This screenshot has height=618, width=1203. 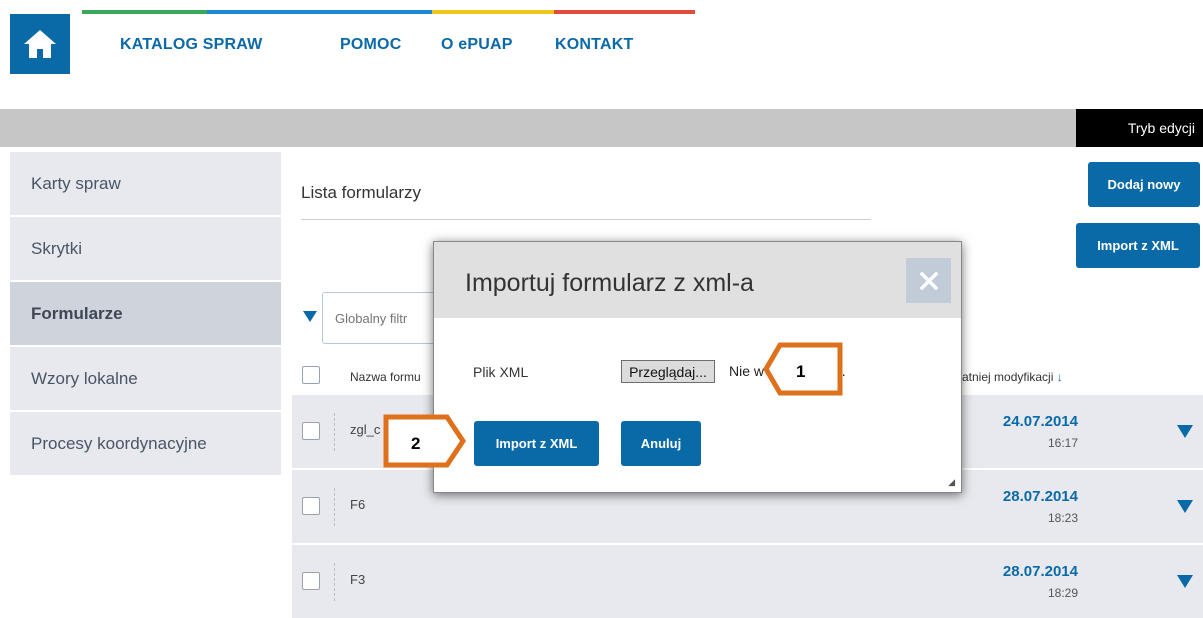 What do you see at coordinates (311, 375) in the screenshot?
I see `select-all-checkbox` at bounding box center [311, 375].